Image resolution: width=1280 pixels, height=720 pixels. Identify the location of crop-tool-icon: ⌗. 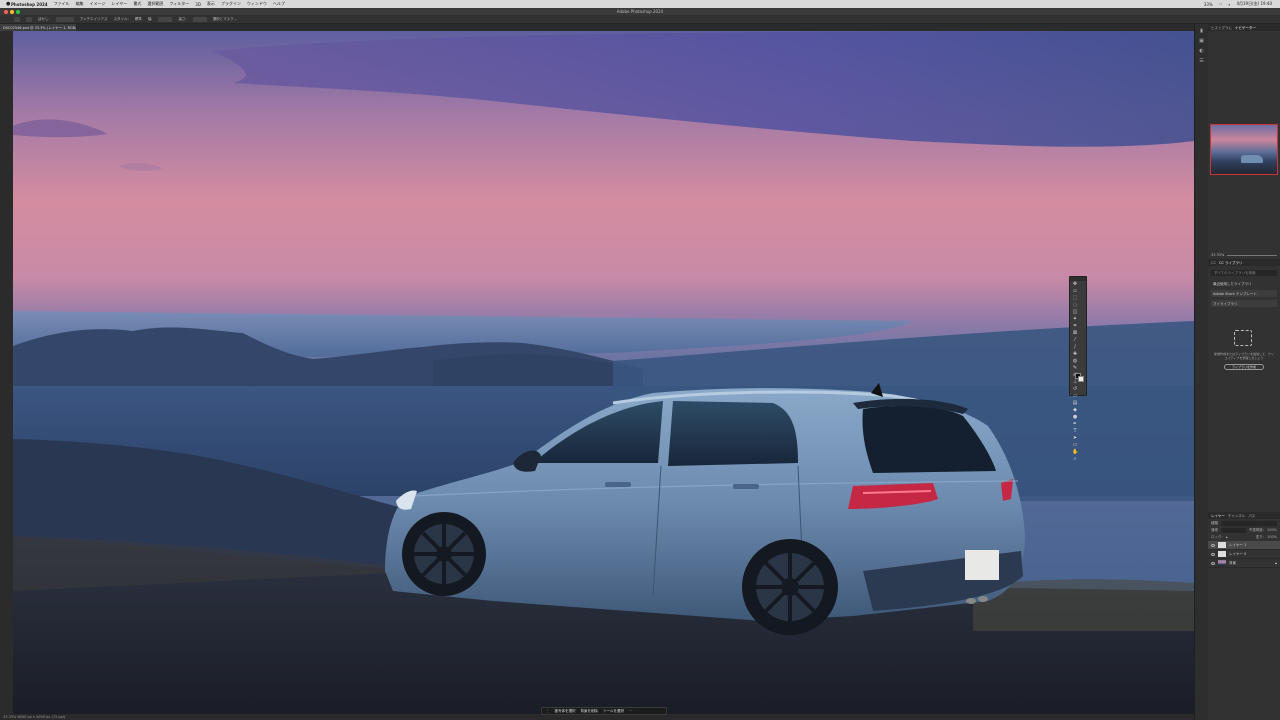
(1075, 326).